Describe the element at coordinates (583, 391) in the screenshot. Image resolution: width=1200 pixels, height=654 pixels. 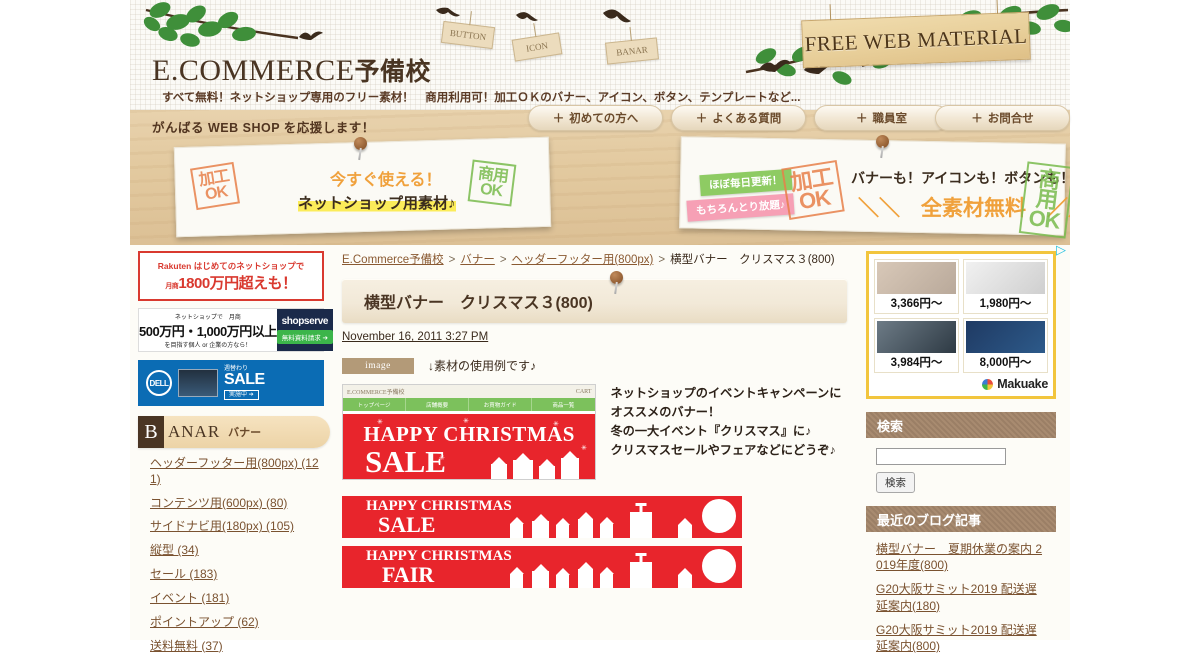
I see `screenshot-cart-label: CART` at that location.